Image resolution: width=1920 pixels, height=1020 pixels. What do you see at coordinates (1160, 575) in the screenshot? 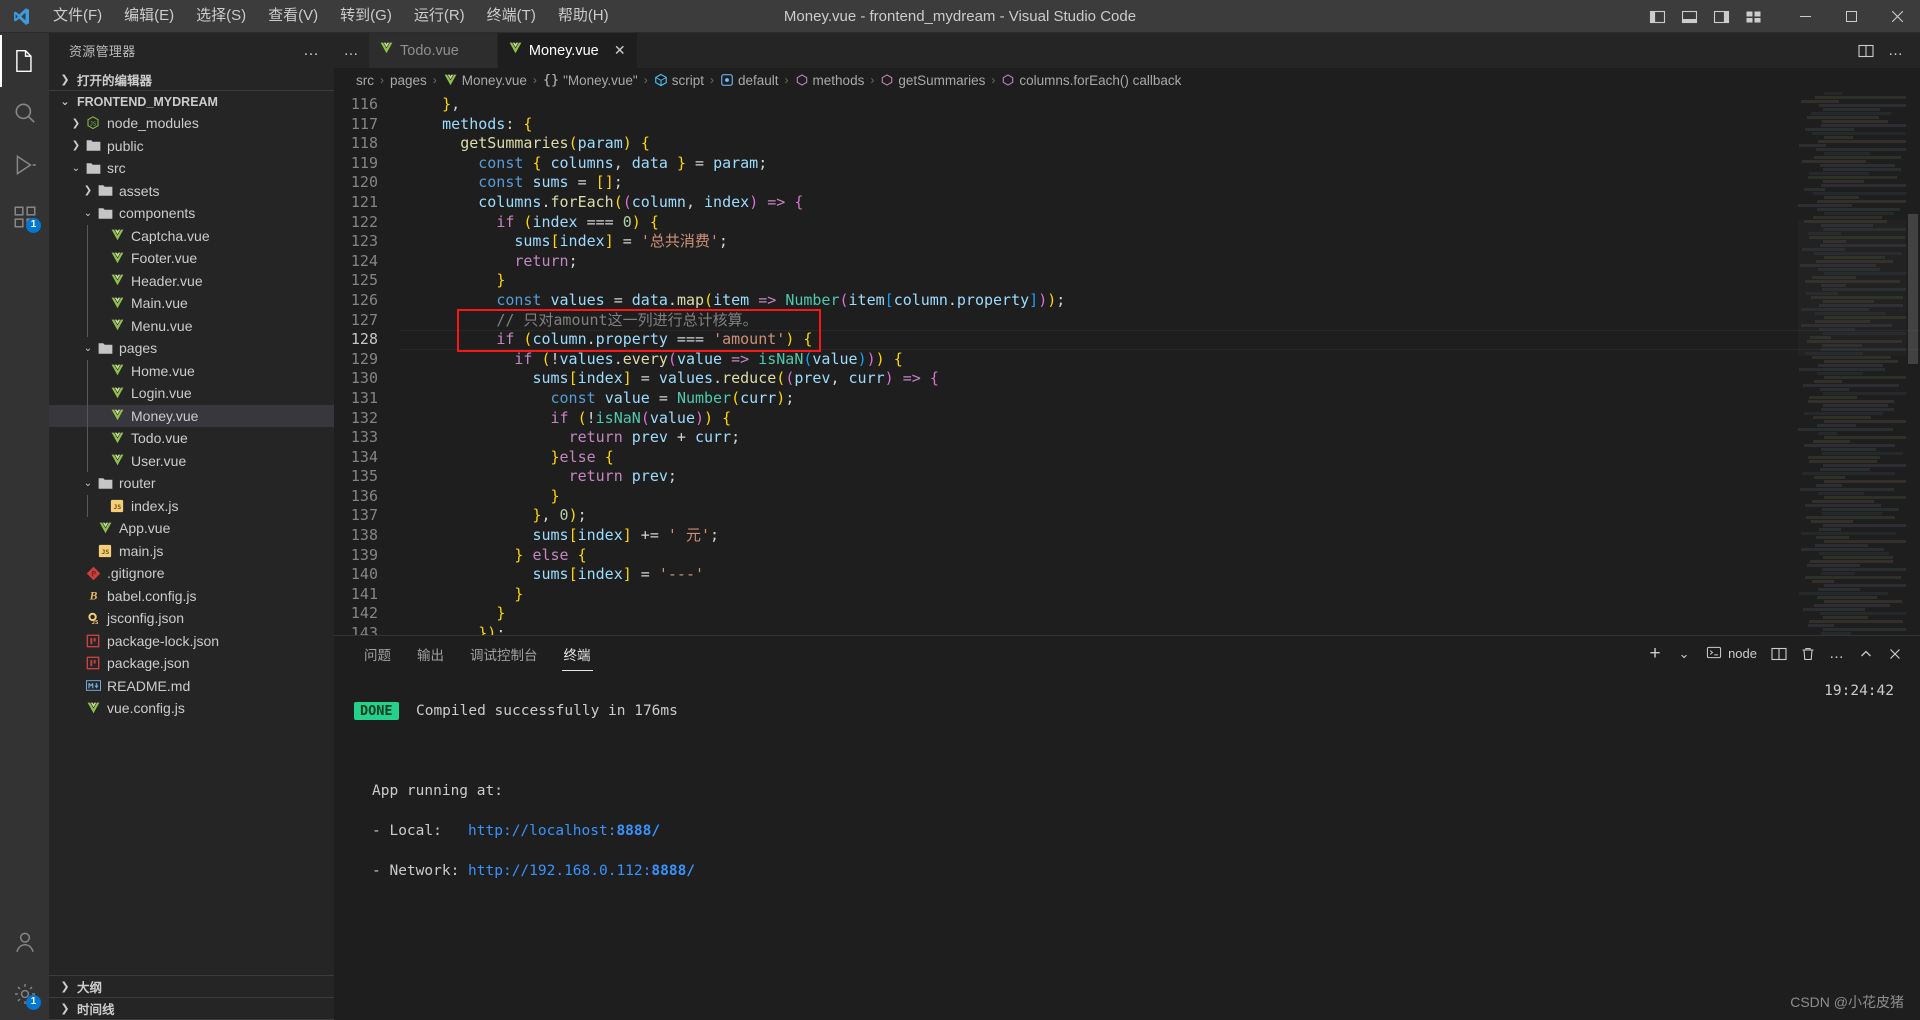
I see `code-line: sums[index] = '---'` at bounding box center [1160, 575].